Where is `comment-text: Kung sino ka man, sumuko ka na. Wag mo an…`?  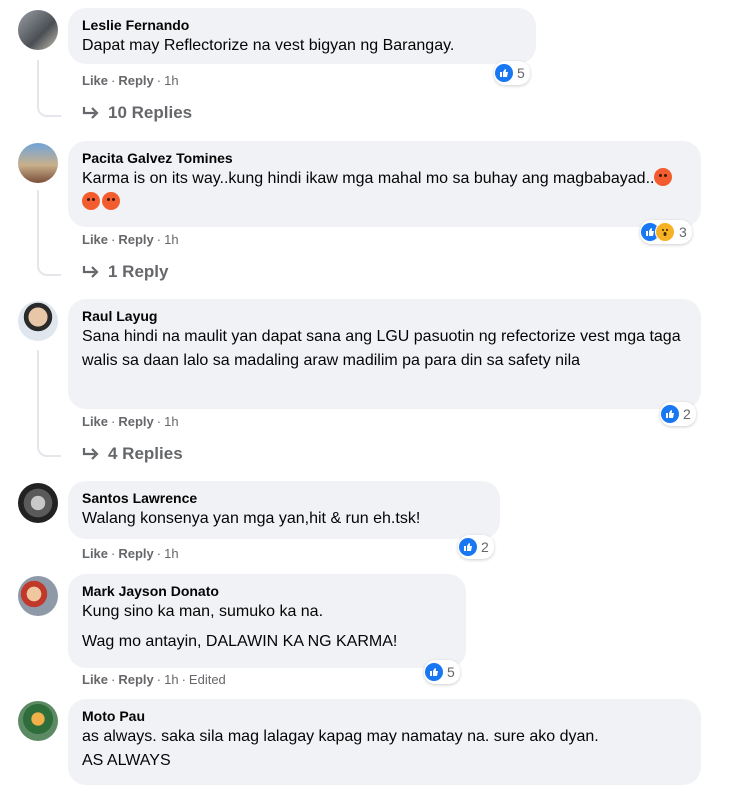
comment-text: Kung sino ka man, sumuko ka na. Wag mo an… is located at coordinates (240, 626).